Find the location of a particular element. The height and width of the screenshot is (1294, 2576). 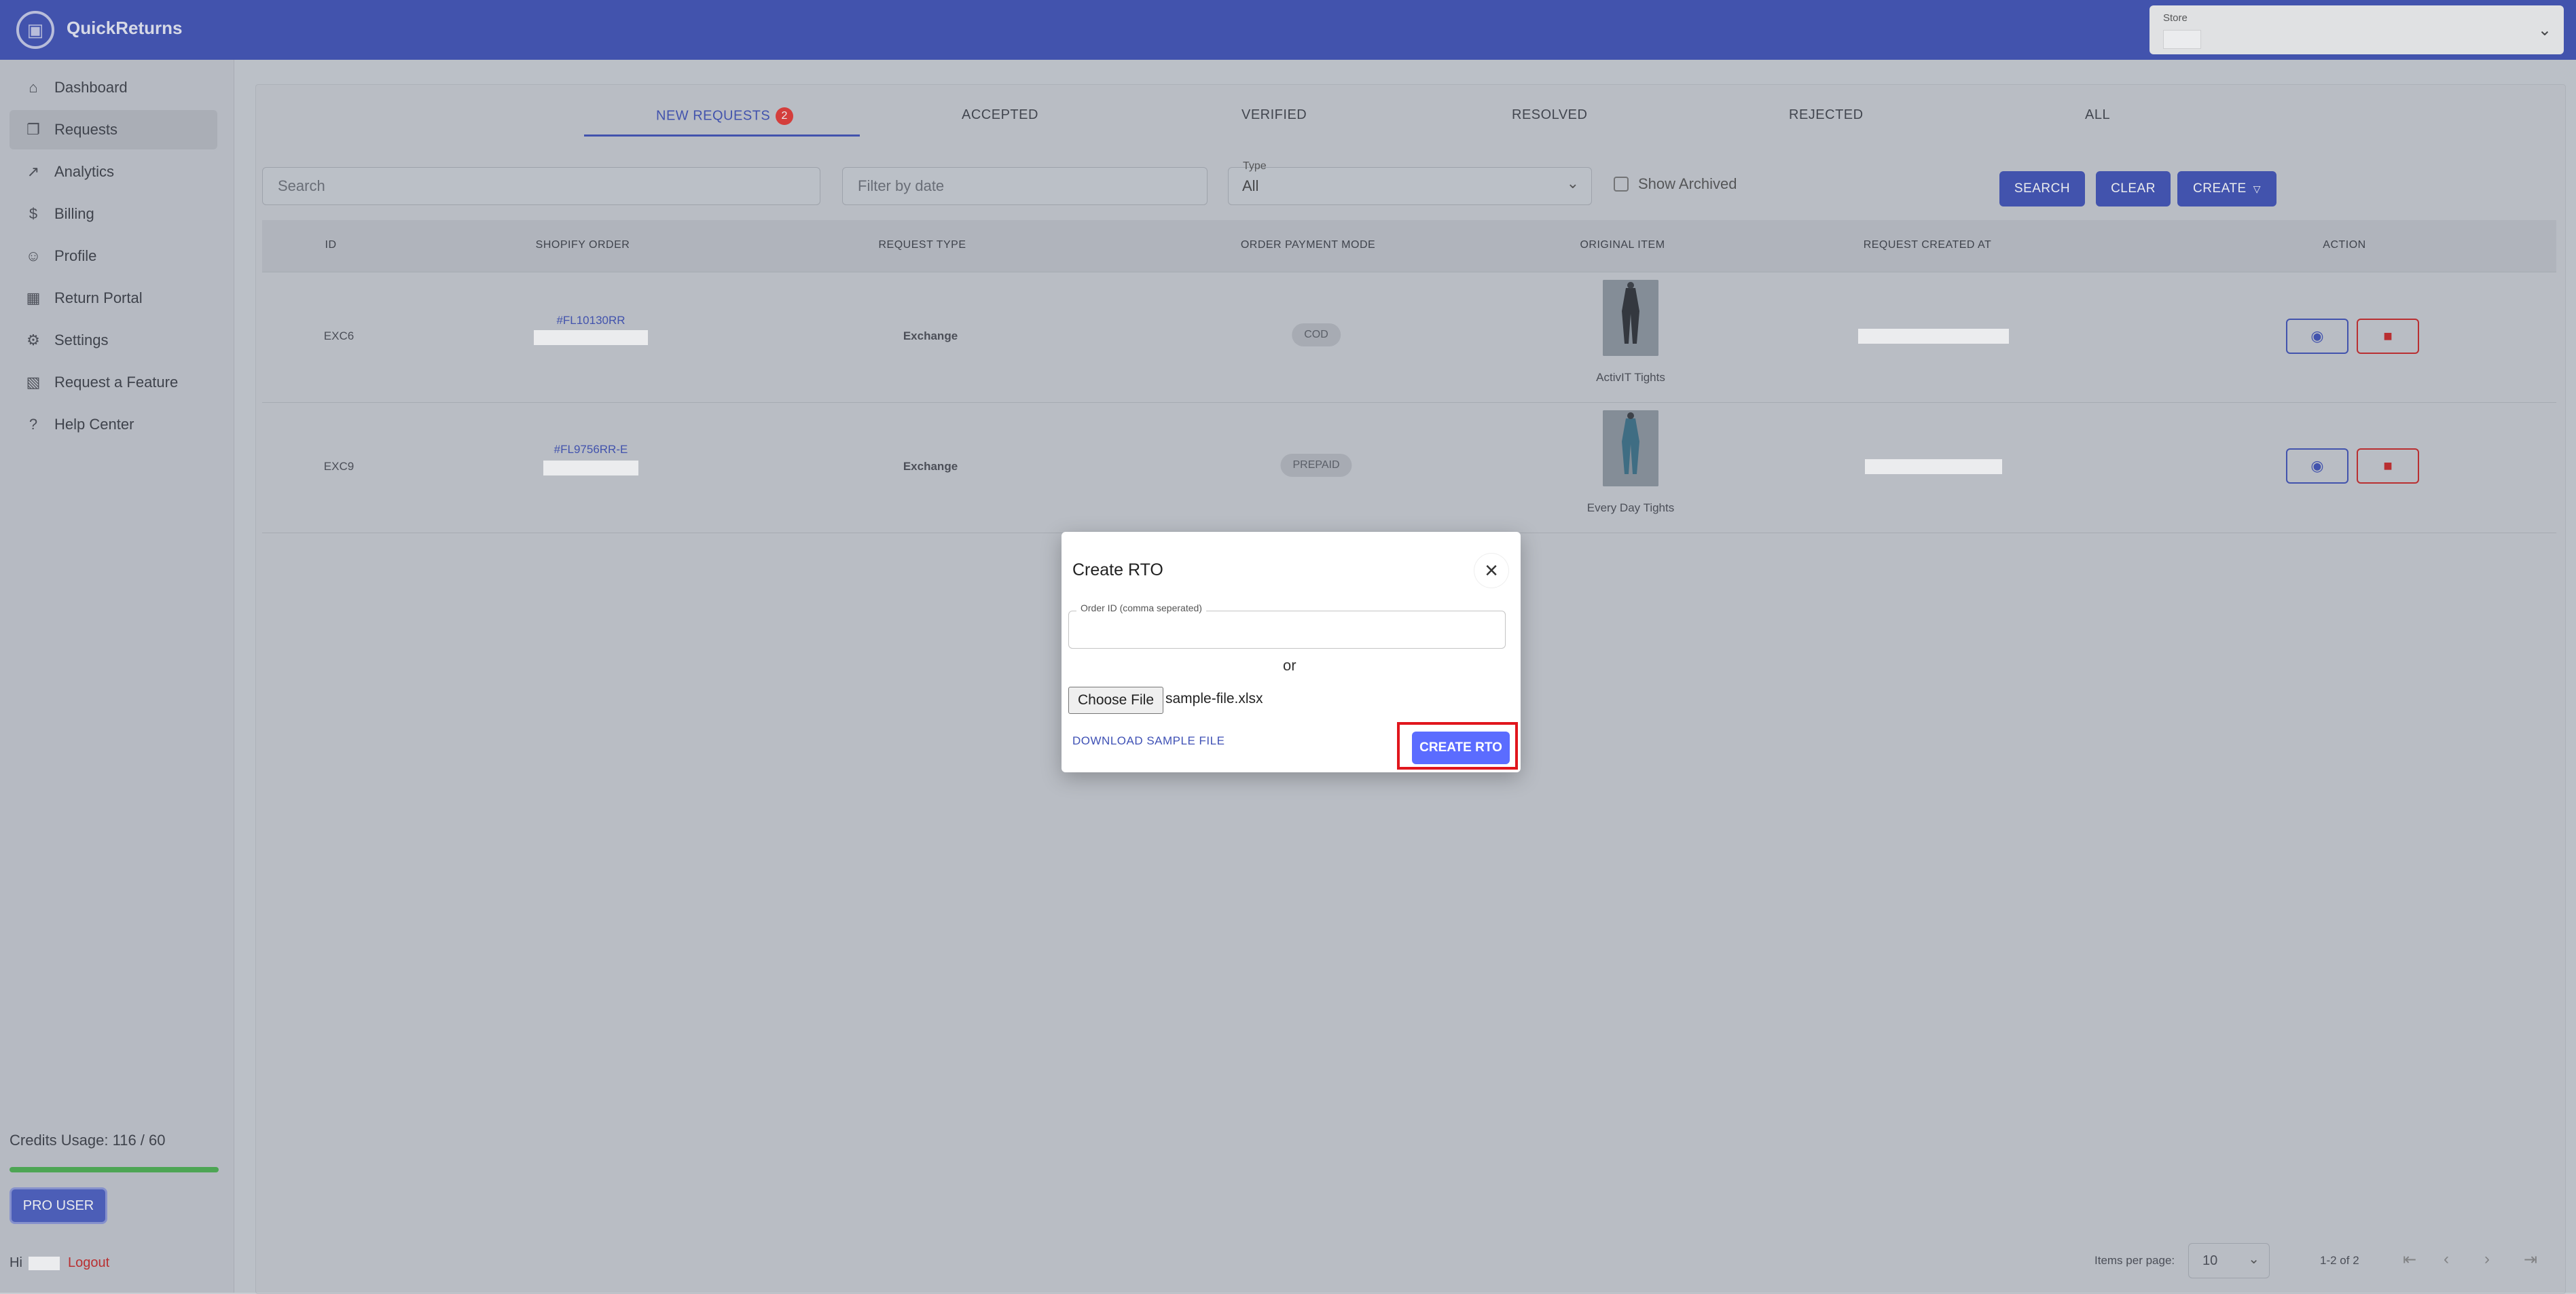

selected-file-name: sample-file.xlsx is located at coordinates (1214, 698).